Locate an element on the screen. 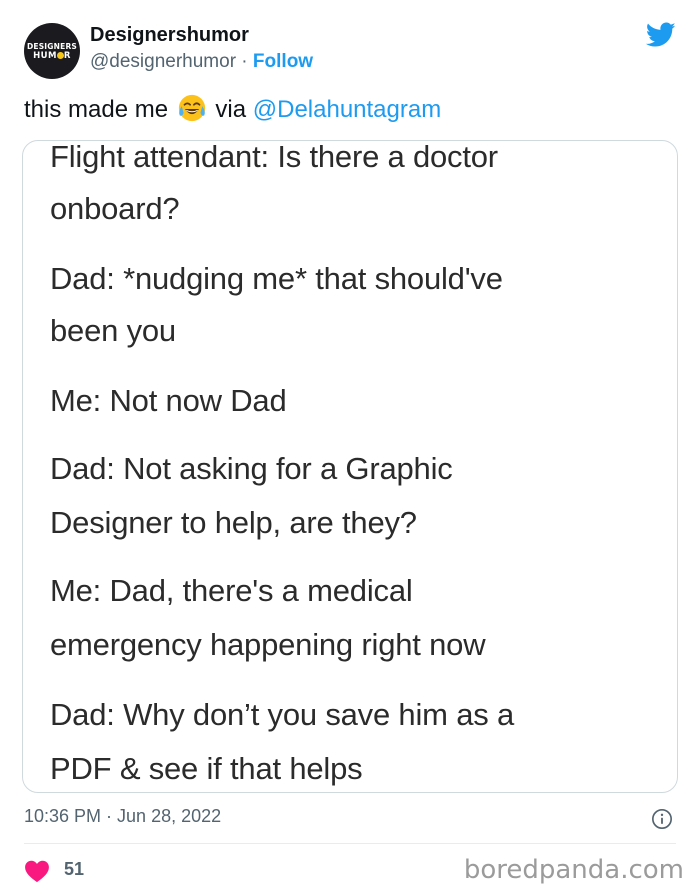 This screenshot has width=700, height=896. card-line: emergency happening right now is located at coordinates (268, 644).